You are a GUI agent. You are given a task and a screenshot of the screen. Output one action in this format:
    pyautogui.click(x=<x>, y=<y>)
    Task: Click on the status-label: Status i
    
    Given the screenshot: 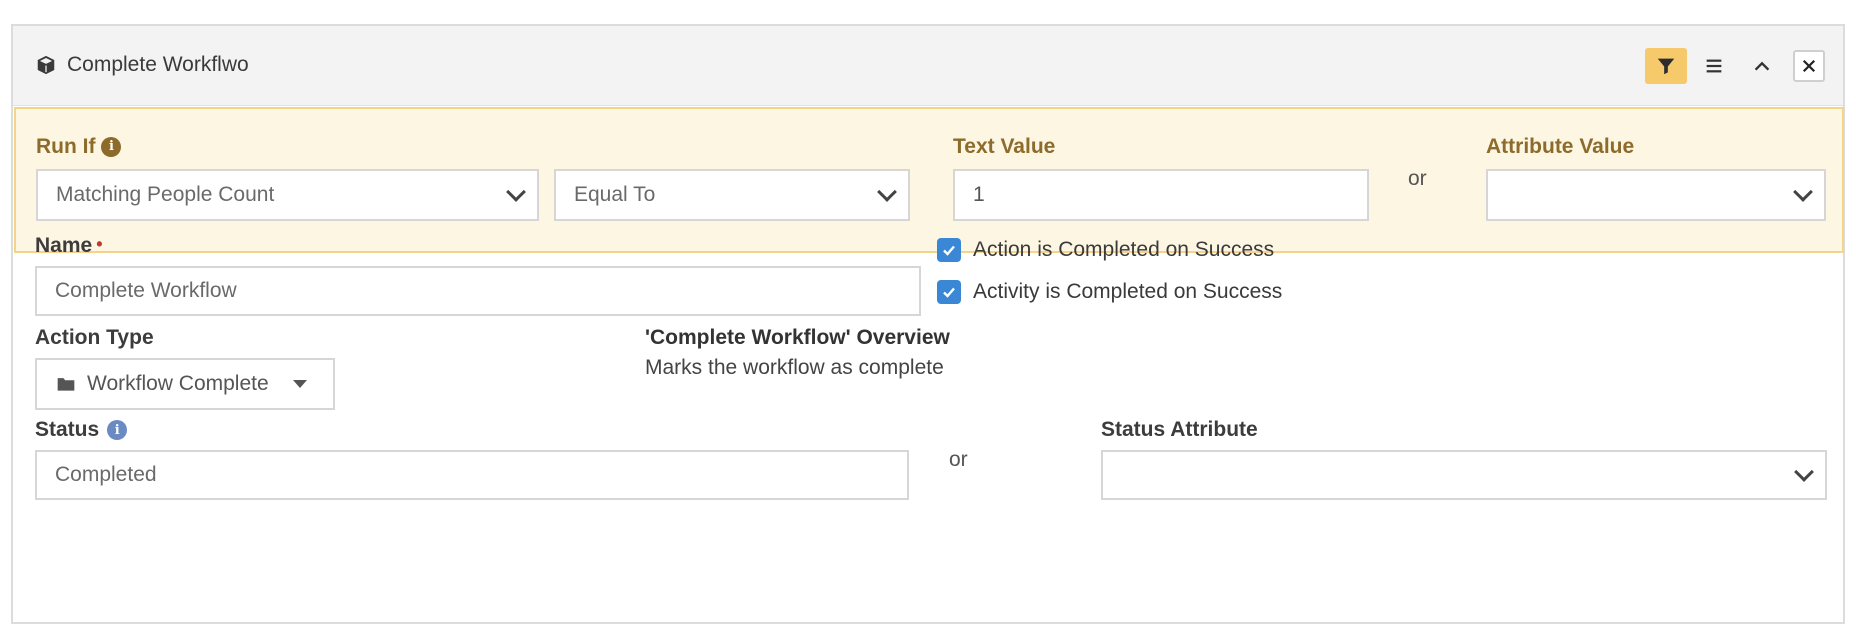 What is the action you would take?
    pyautogui.click(x=81, y=430)
    